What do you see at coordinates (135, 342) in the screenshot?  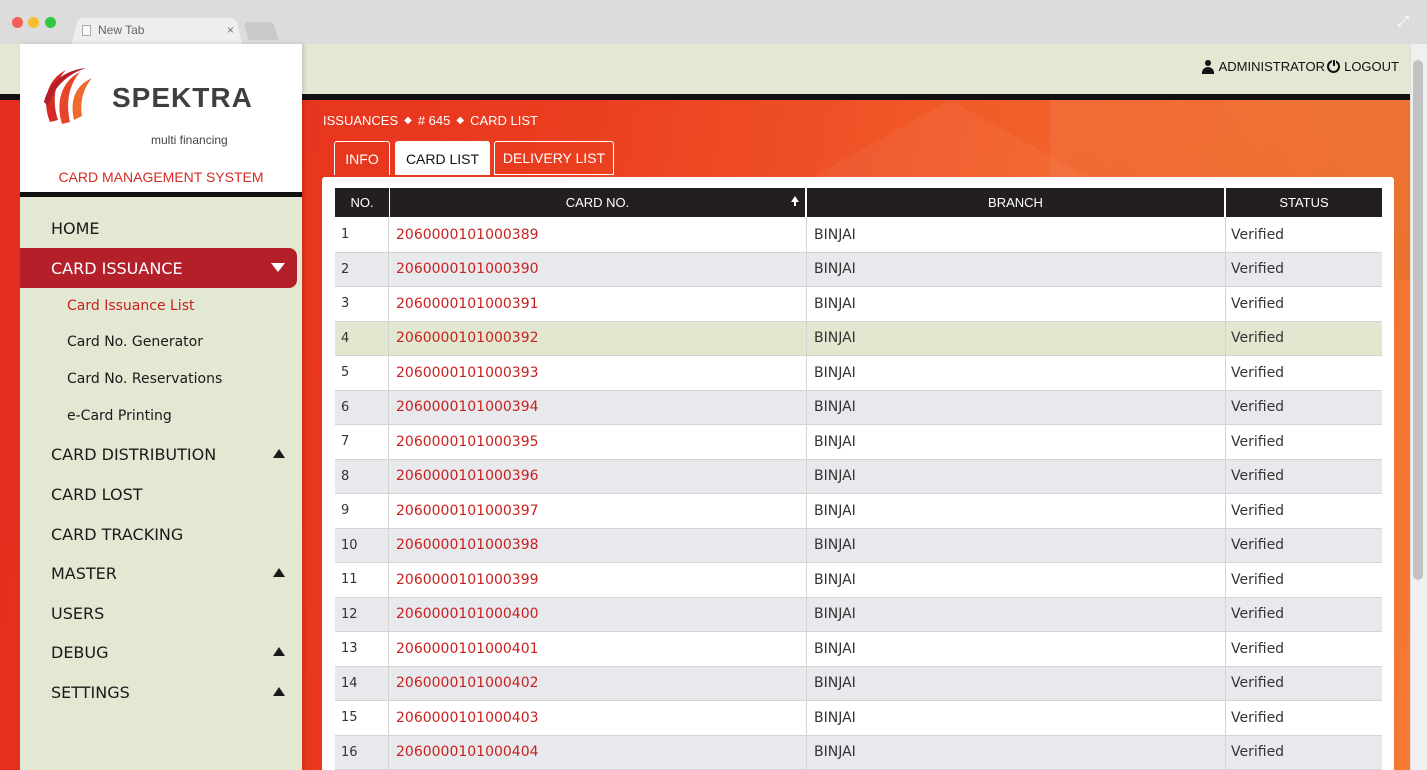 I see `subnav-card-no-generator: Card No. Generator` at bounding box center [135, 342].